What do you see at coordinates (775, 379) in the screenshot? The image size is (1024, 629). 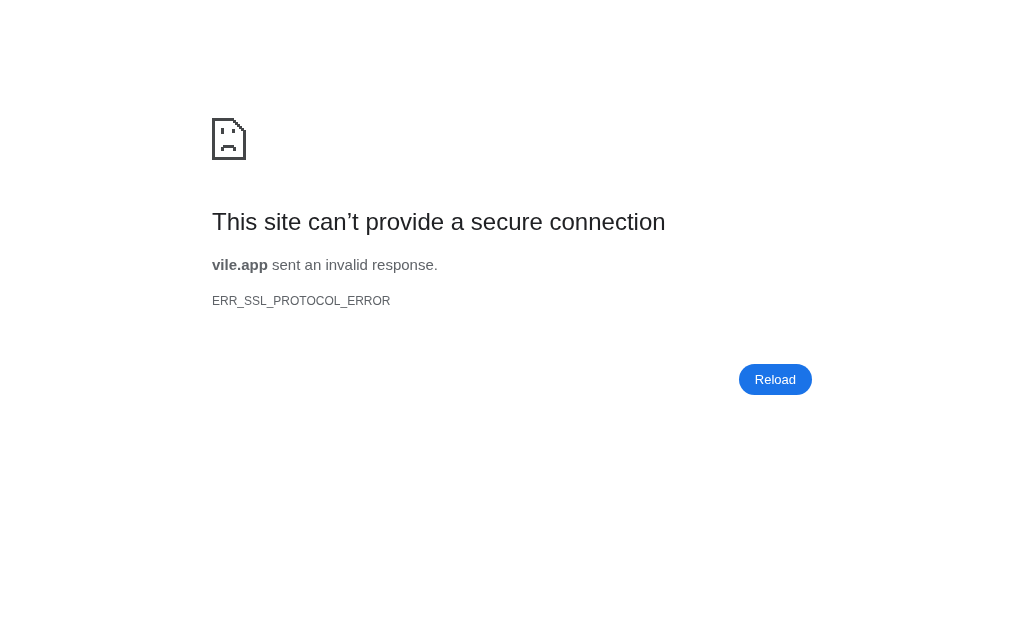 I see `reload-button: Reload` at bounding box center [775, 379].